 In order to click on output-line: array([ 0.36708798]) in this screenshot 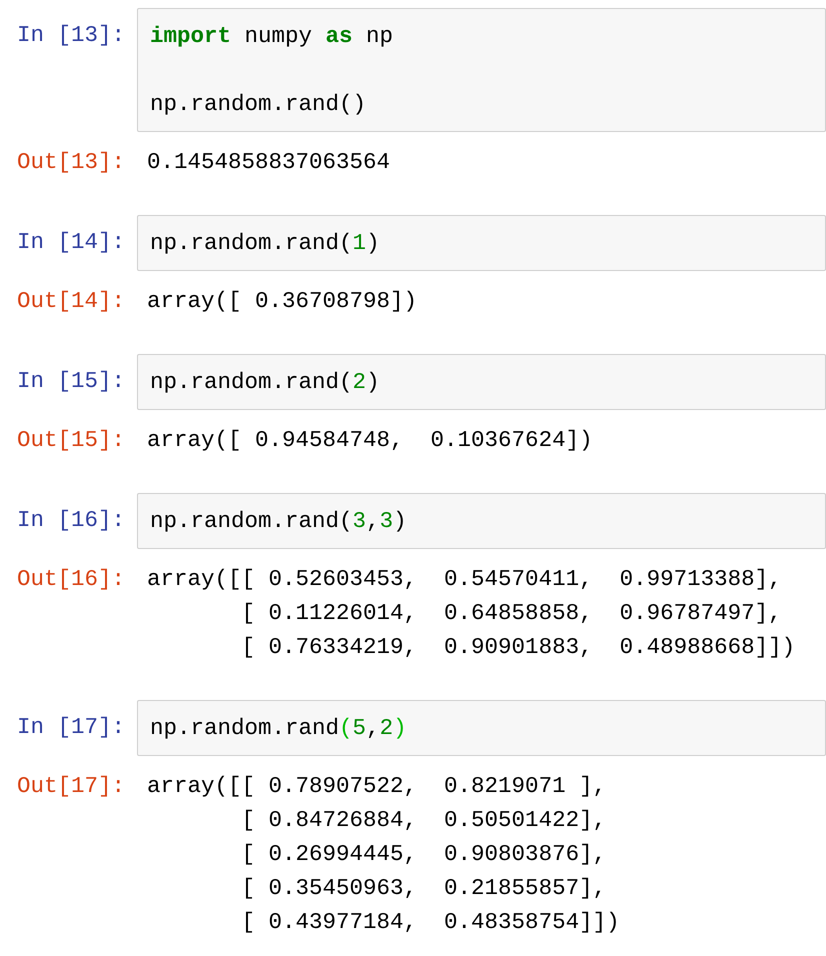, I will do `click(282, 301)`.